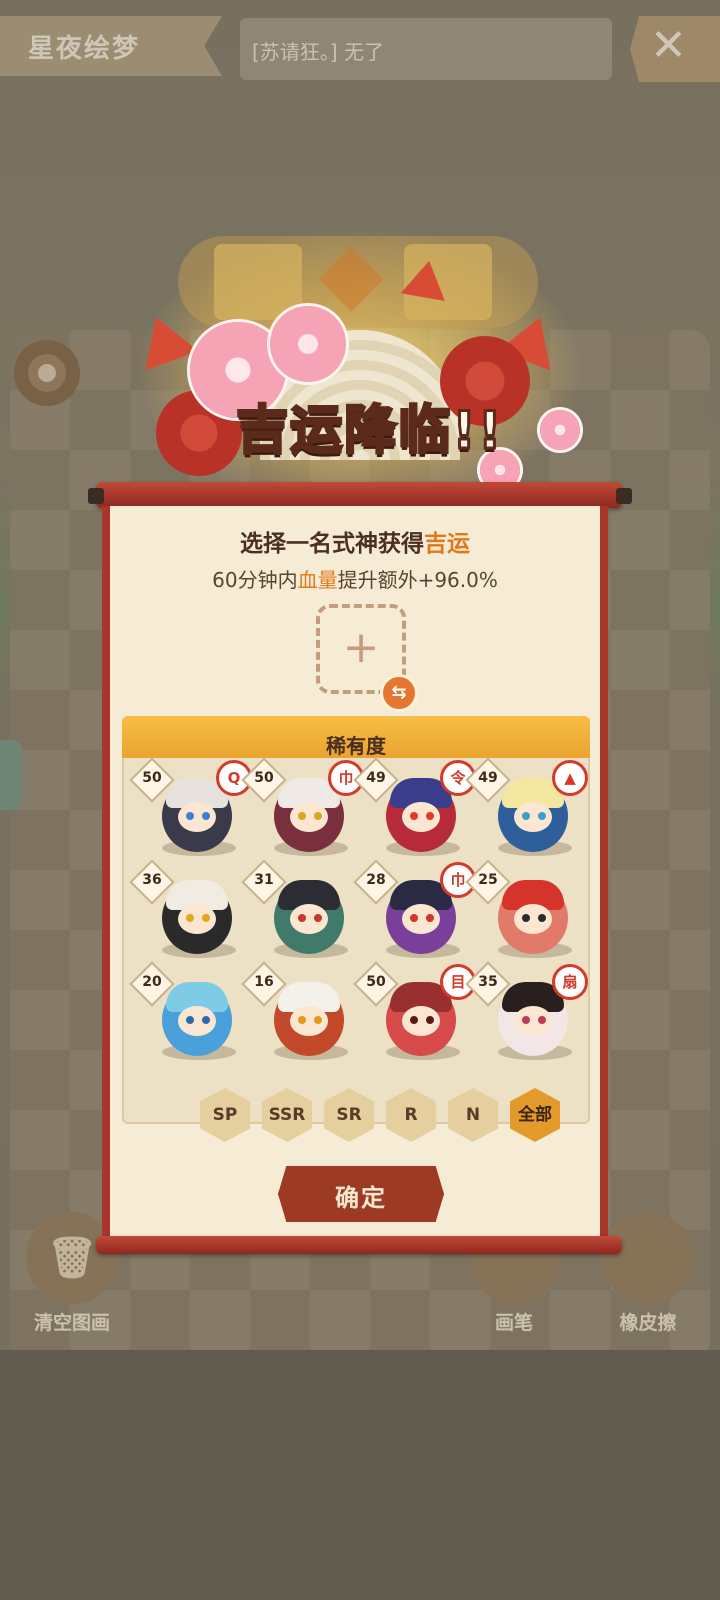 The height and width of the screenshot is (1600, 720). Describe the element at coordinates (417, 580) in the screenshot. I see `subtitle-suffix: 提升额外+96.0%` at that location.